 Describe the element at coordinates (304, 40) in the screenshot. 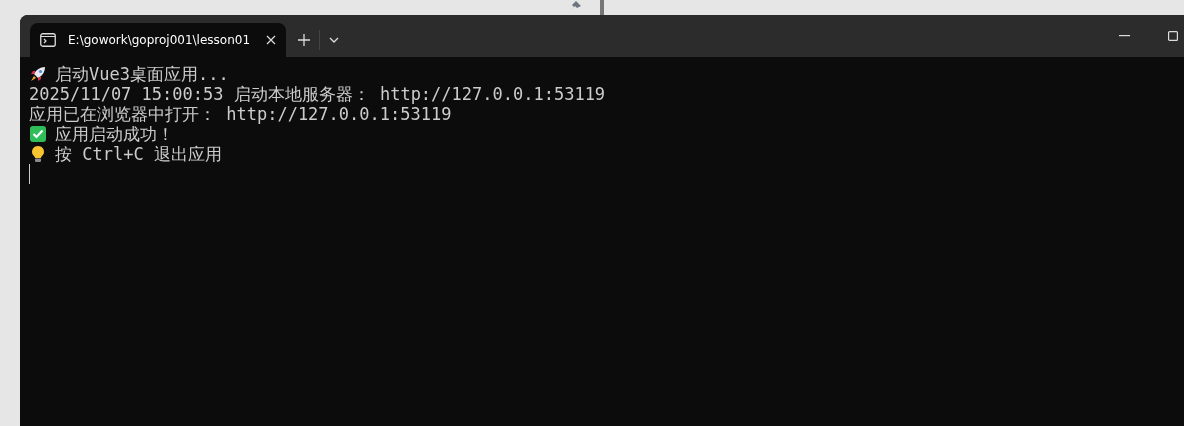

I see `plus-icon` at that location.